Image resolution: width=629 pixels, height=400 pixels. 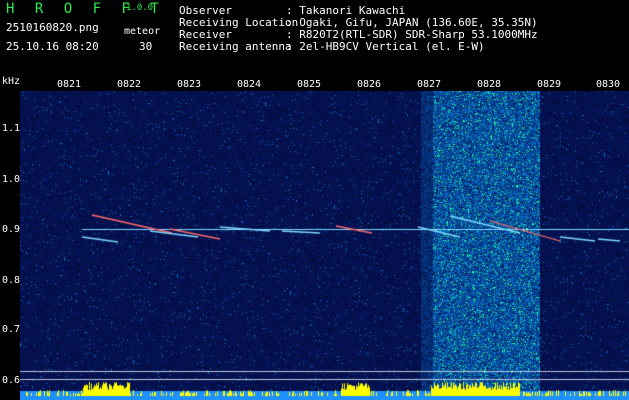 What do you see at coordinates (412, 34) in the screenshot?
I see `receiver-value: : R820T2(RTL-SDR) SDR-Sharp 53.1000MHz` at bounding box center [412, 34].